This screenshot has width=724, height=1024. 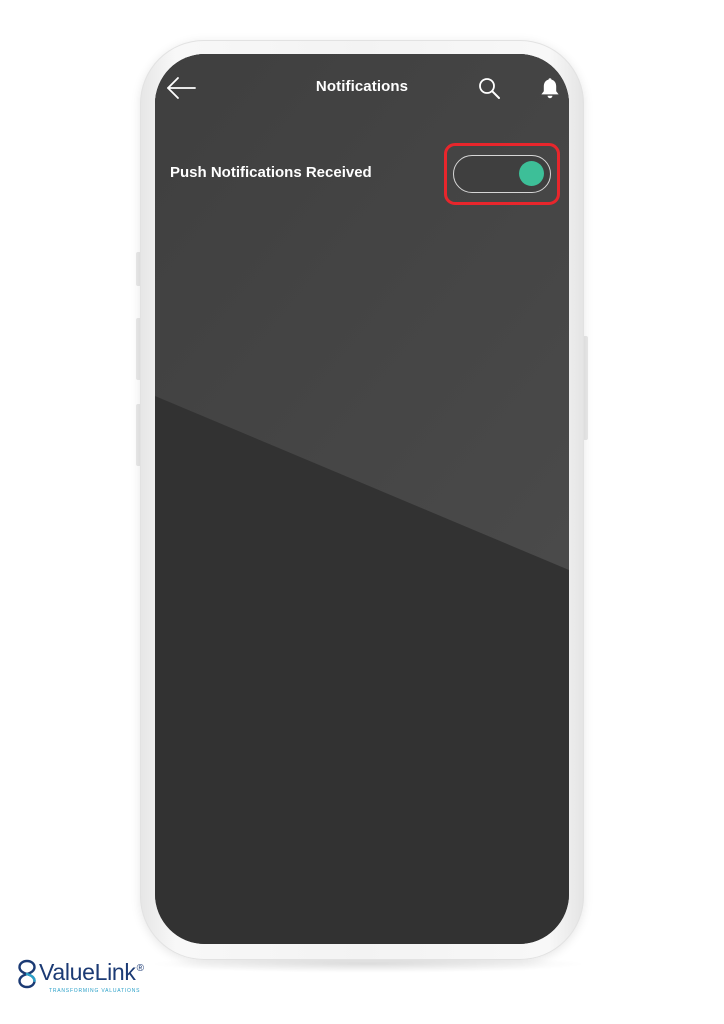 What do you see at coordinates (502, 174) in the screenshot?
I see `push-notifications-toggle` at bounding box center [502, 174].